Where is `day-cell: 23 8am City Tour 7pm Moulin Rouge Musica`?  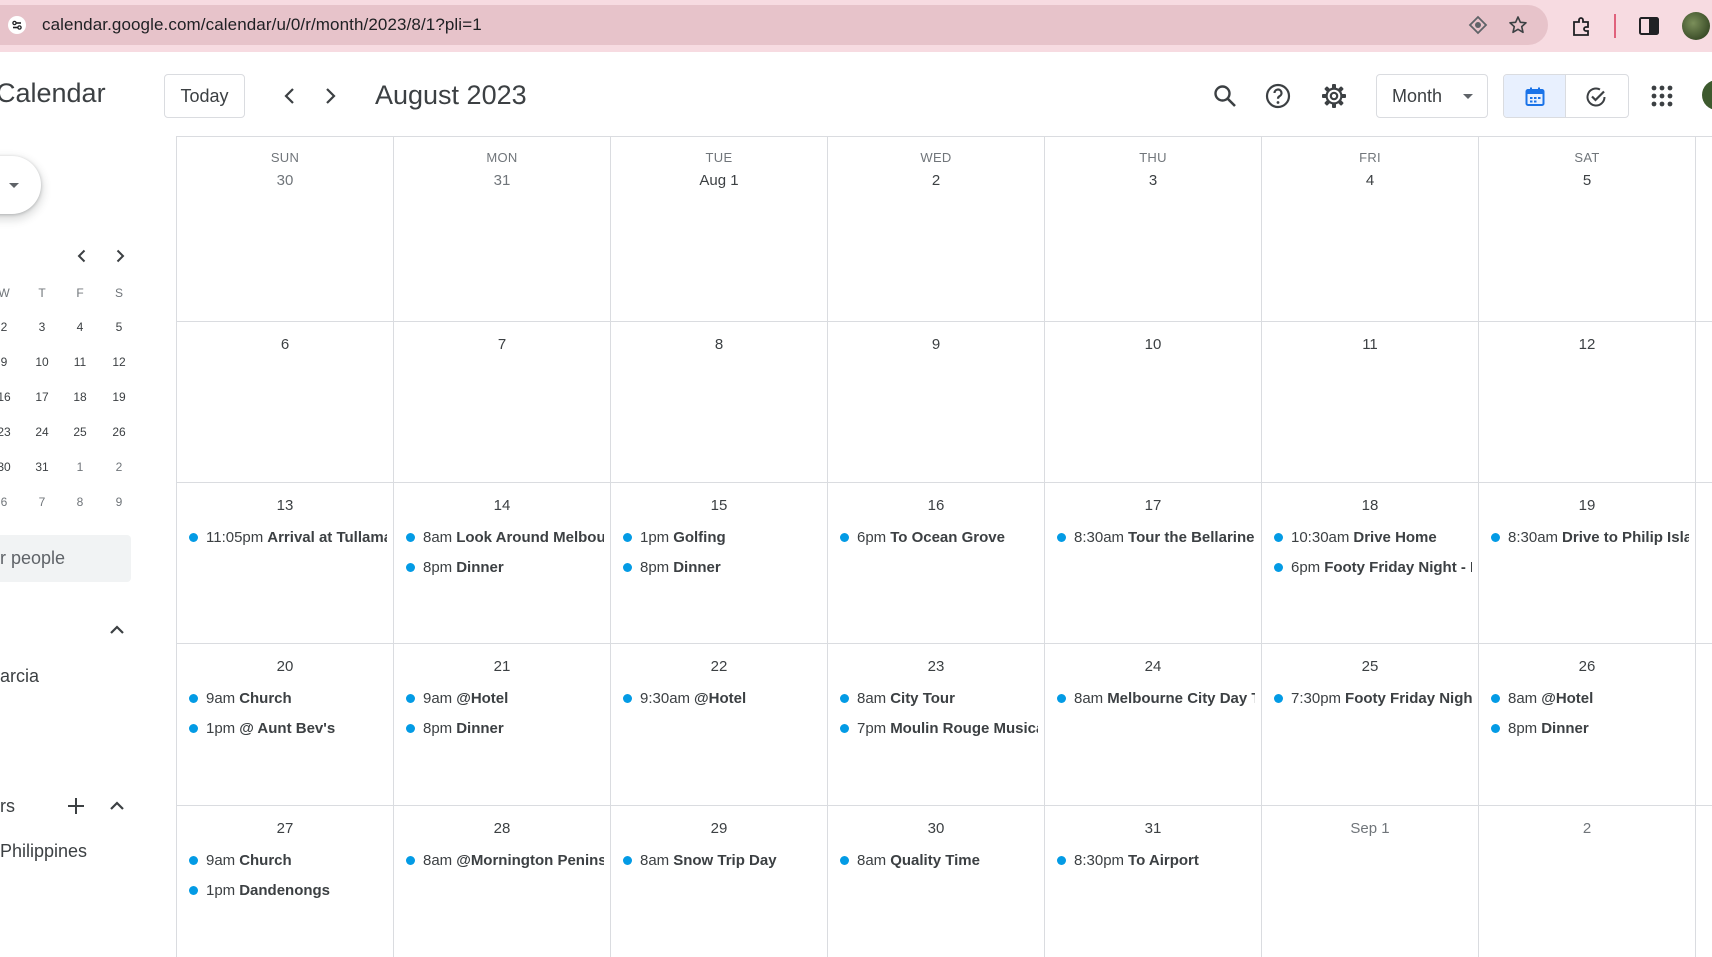
day-cell: 23 8am City Tour 7pm Moulin Rouge Musica is located at coordinates (936, 725).